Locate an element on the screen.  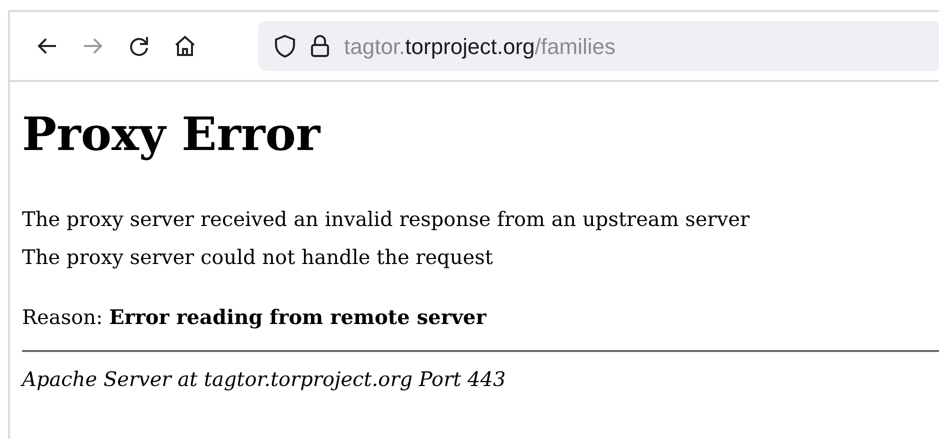
message-line: The proxy server received an invalid response from an upstream server is located at coordinates (386, 219).